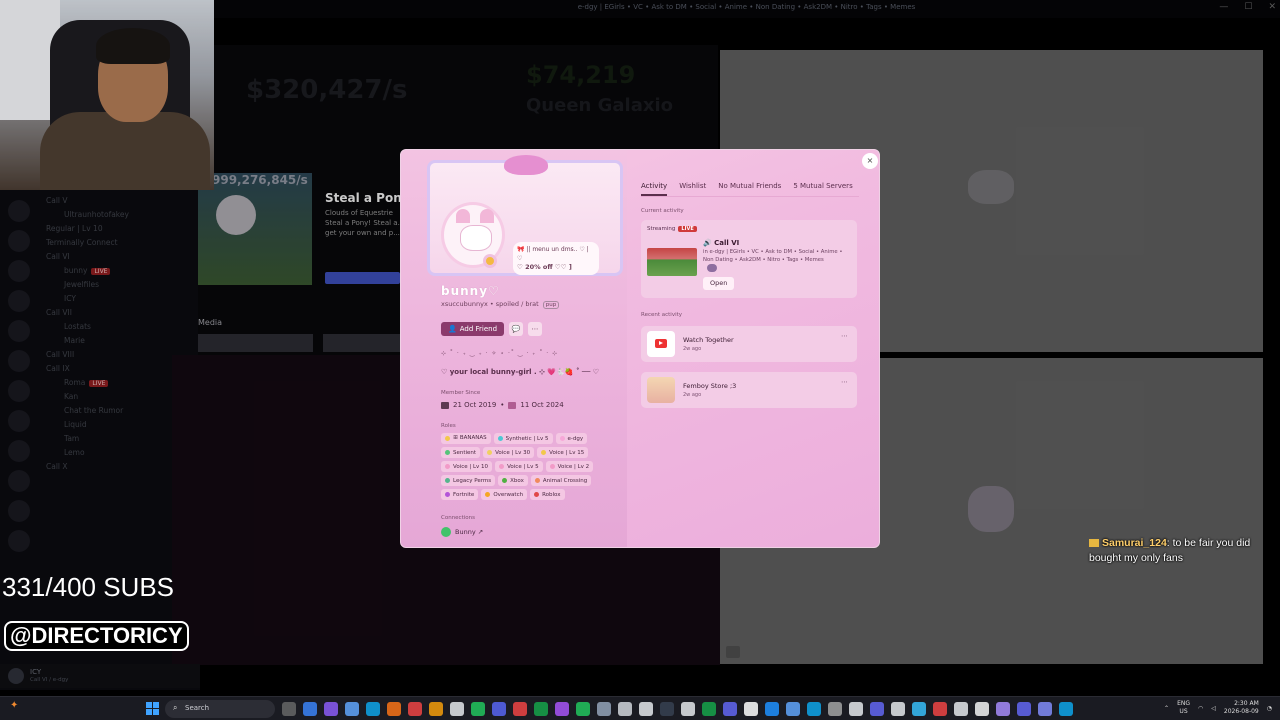 This screenshot has height=720, width=1280. What do you see at coordinates (460, 494) in the screenshot?
I see `role-pill: Fortnite` at bounding box center [460, 494].